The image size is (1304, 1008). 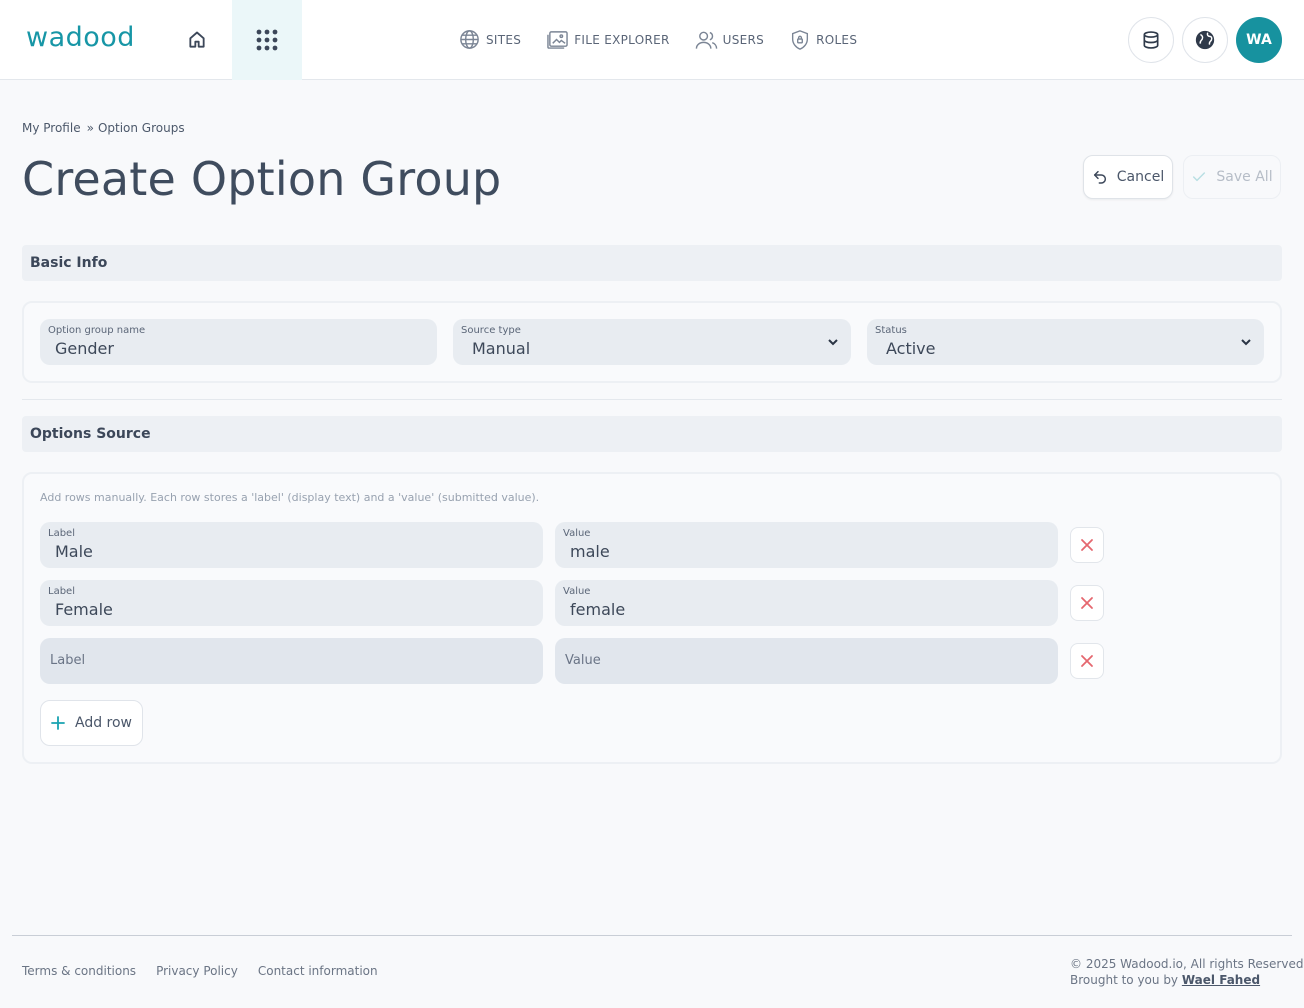 I want to click on field-value: Male, so click(x=74, y=551).